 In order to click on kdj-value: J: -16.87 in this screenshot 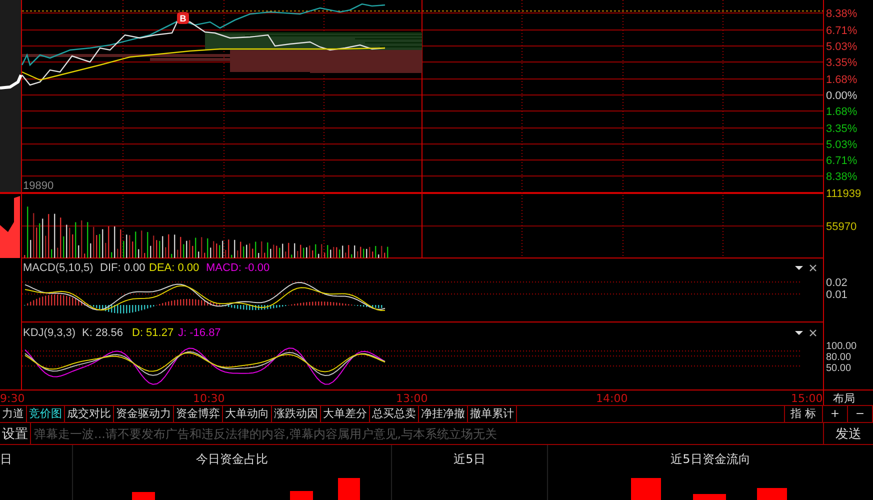, I will do `click(199, 333)`.